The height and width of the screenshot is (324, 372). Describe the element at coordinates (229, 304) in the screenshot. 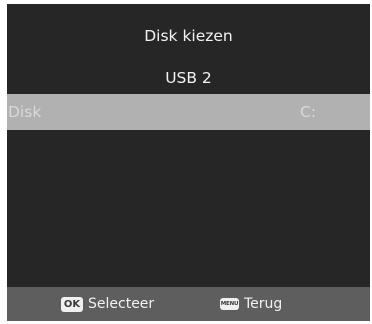

I see `menu-key-icon: MENU` at that location.